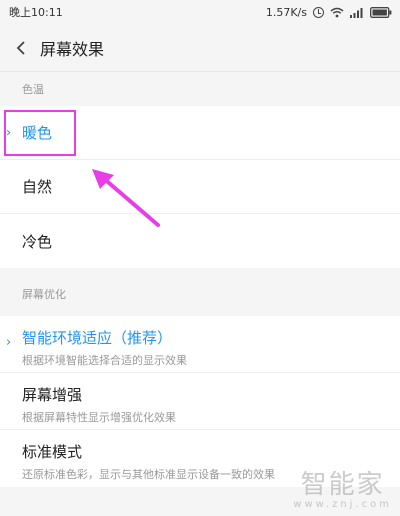  I want to click on section-header-color-temp: 色温, so click(33, 89).